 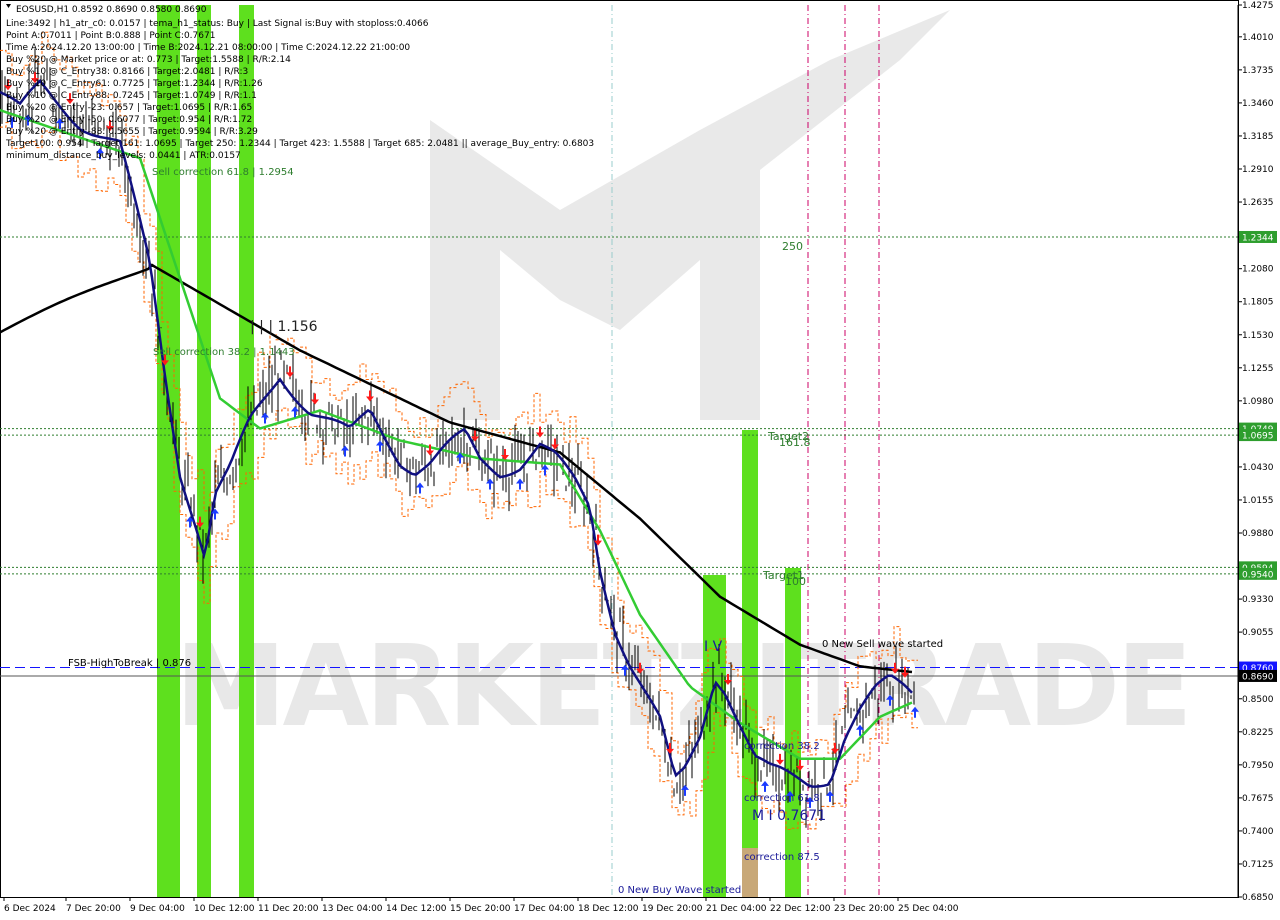 What do you see at coordinates (1258, 137) in the screenshot?
I see `y-tick-label: 1.3185` at bounding box center [1258, 137].